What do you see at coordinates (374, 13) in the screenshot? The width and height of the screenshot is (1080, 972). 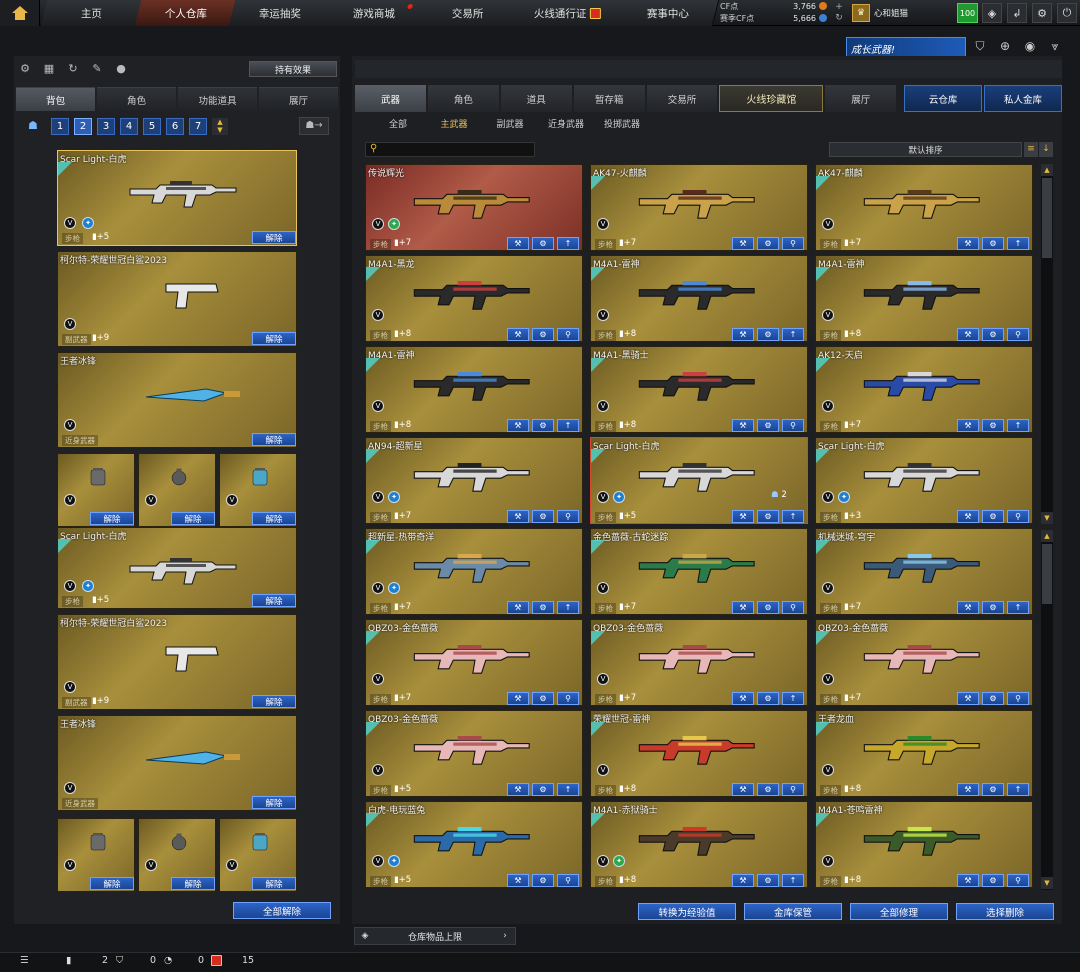 I see `nav-tab-shop: 游戏商城` at bounding box center [374, 13].